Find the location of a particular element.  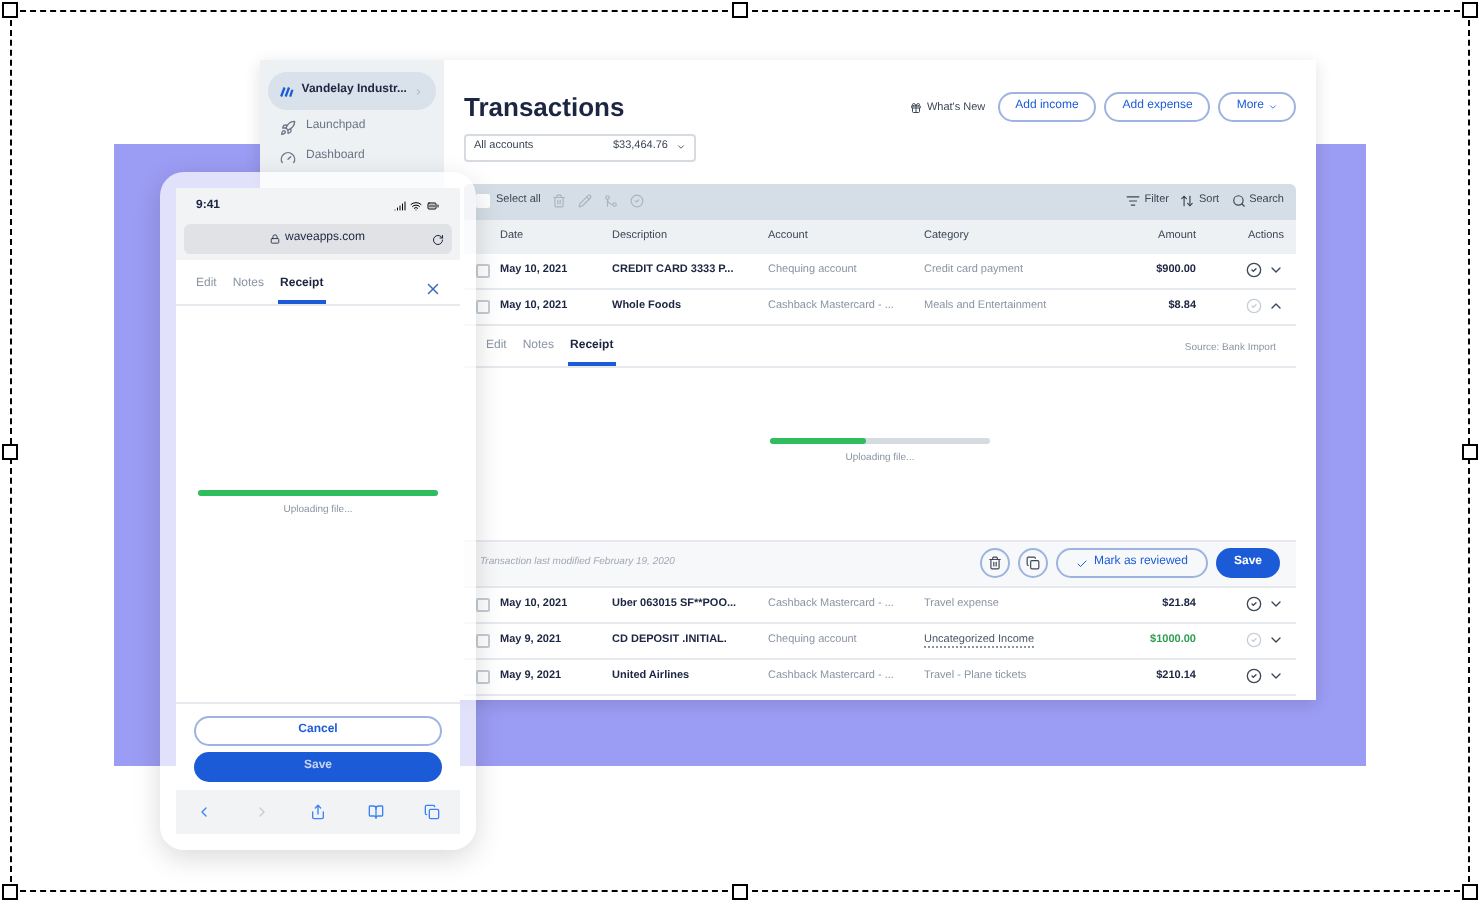

signal-icon is located at coordinates (400, 206).